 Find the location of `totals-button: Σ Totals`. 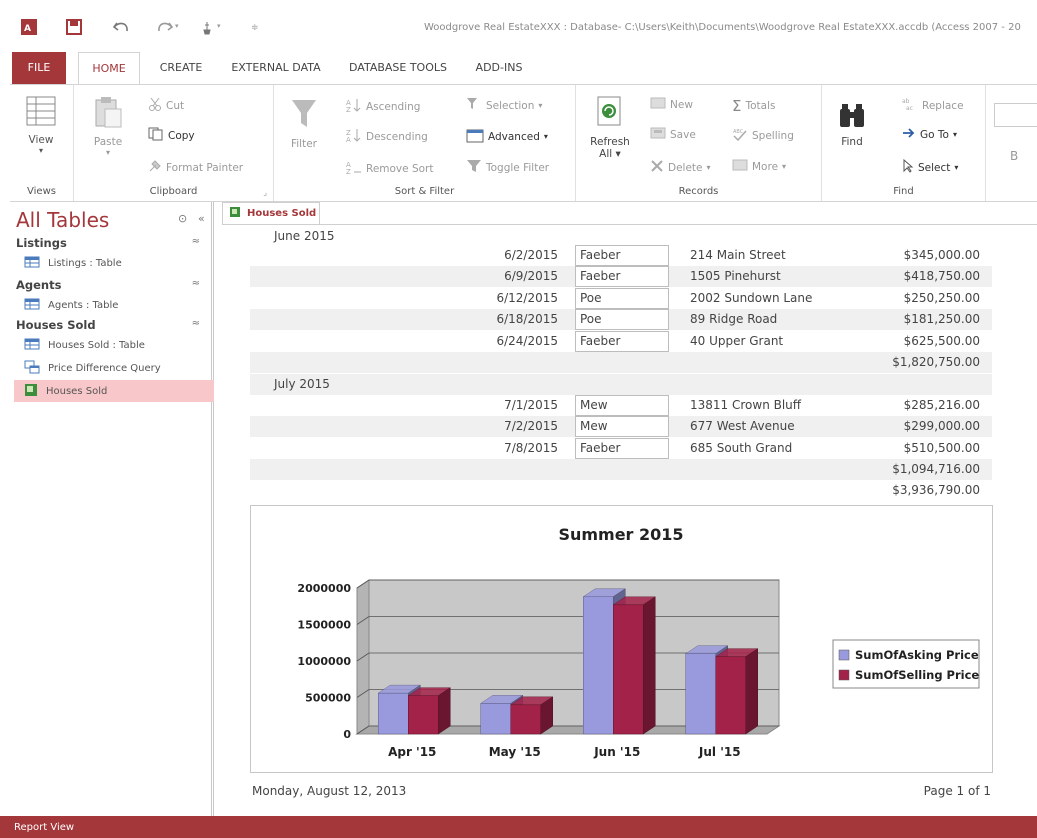

totals-button: Σ Totals is located at coordinates (753, 106).